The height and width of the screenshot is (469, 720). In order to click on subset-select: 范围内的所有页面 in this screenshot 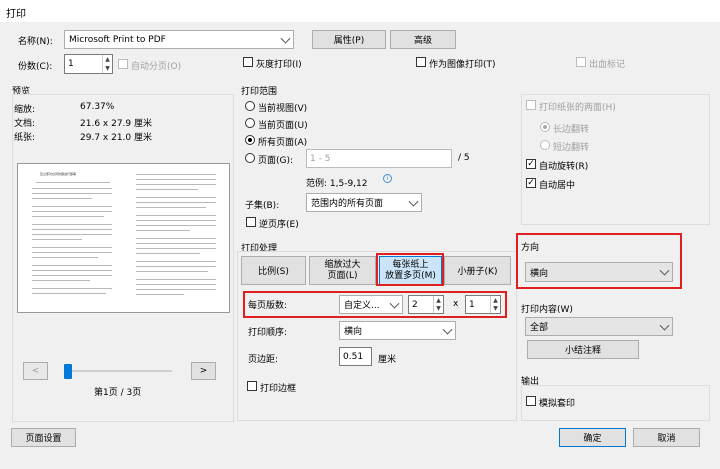, I will do `click(364, 202)`.